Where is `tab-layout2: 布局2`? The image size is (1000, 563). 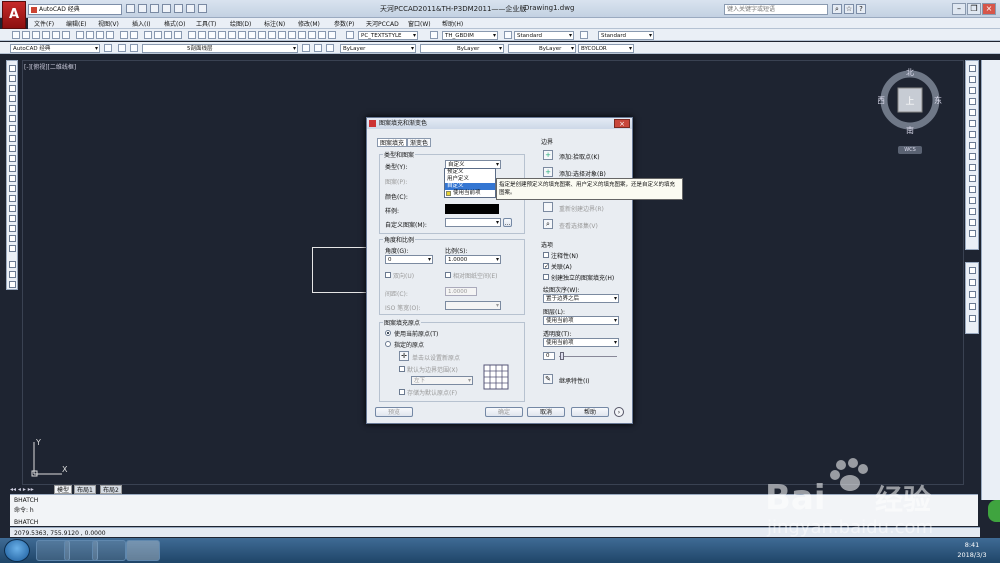 tab-layout2: 布局2 is located at coordinates (111, 489).